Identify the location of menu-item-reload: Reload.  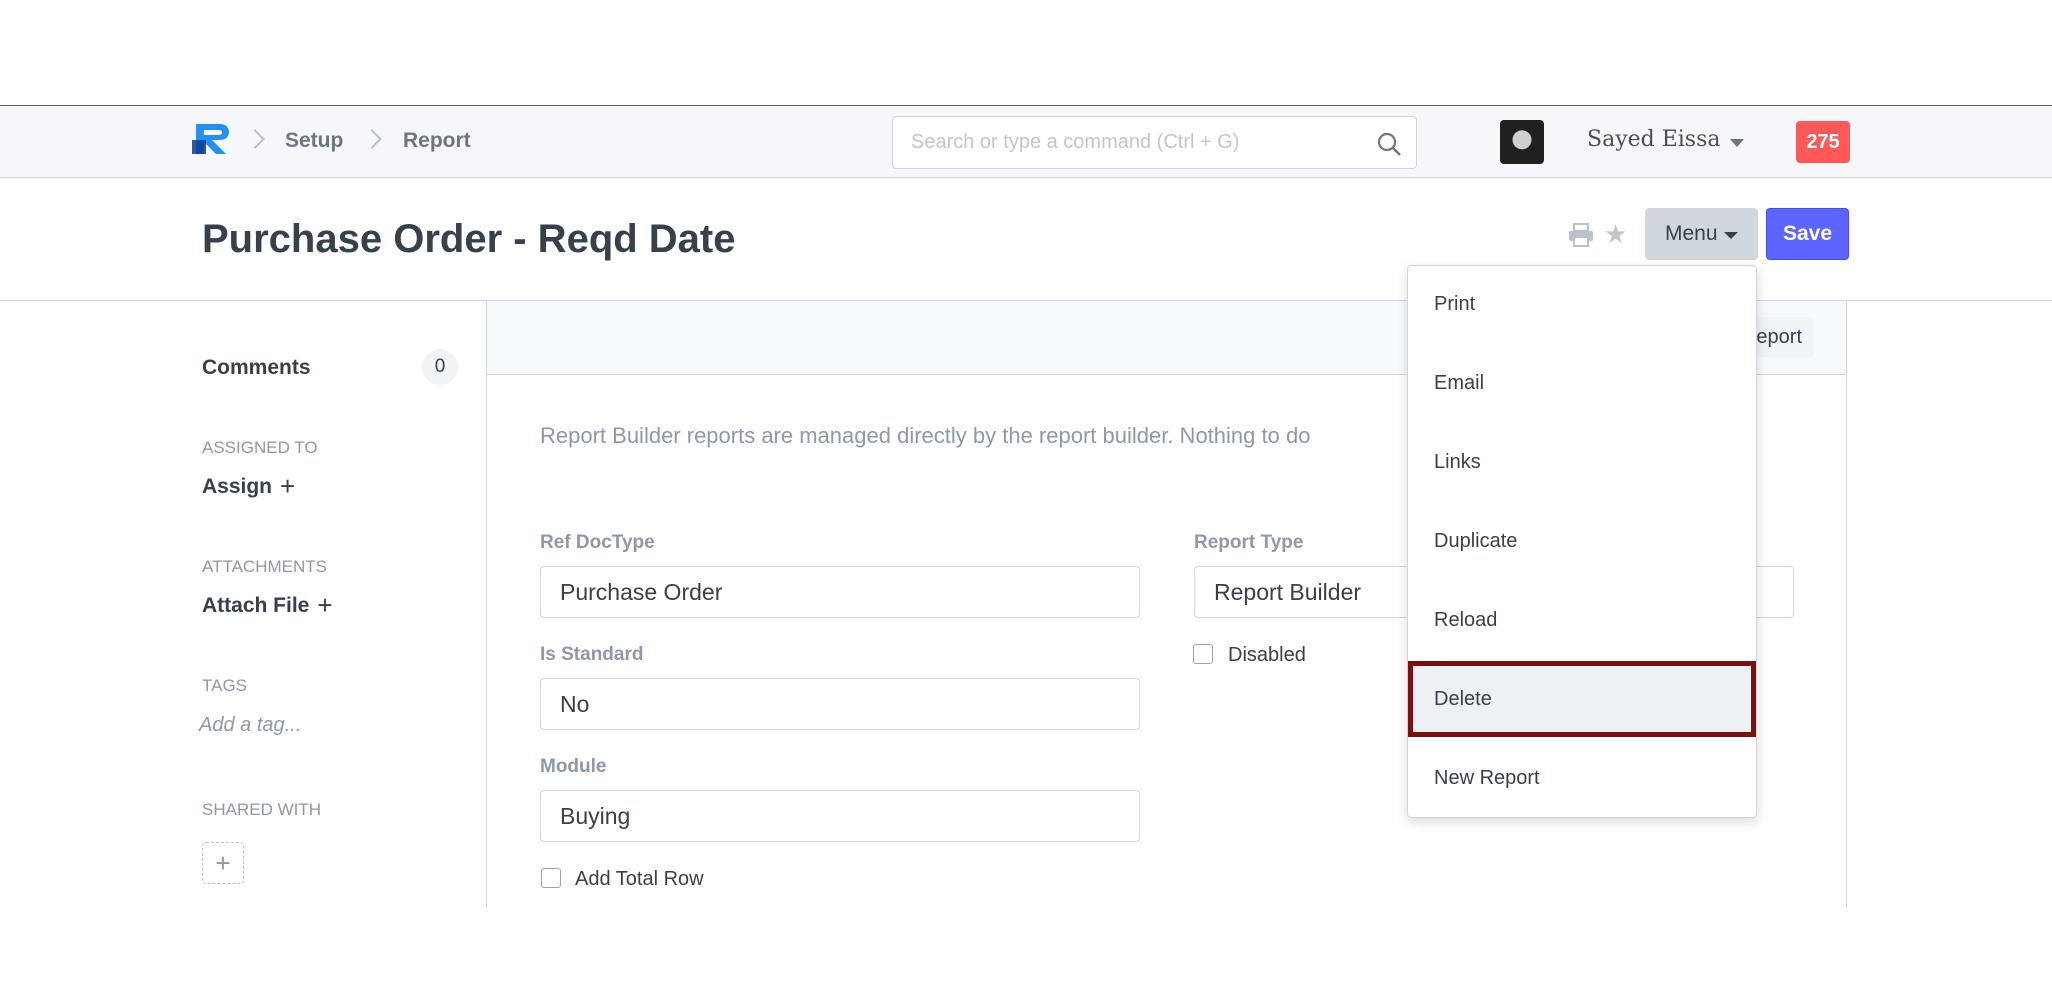
(1582, 620).